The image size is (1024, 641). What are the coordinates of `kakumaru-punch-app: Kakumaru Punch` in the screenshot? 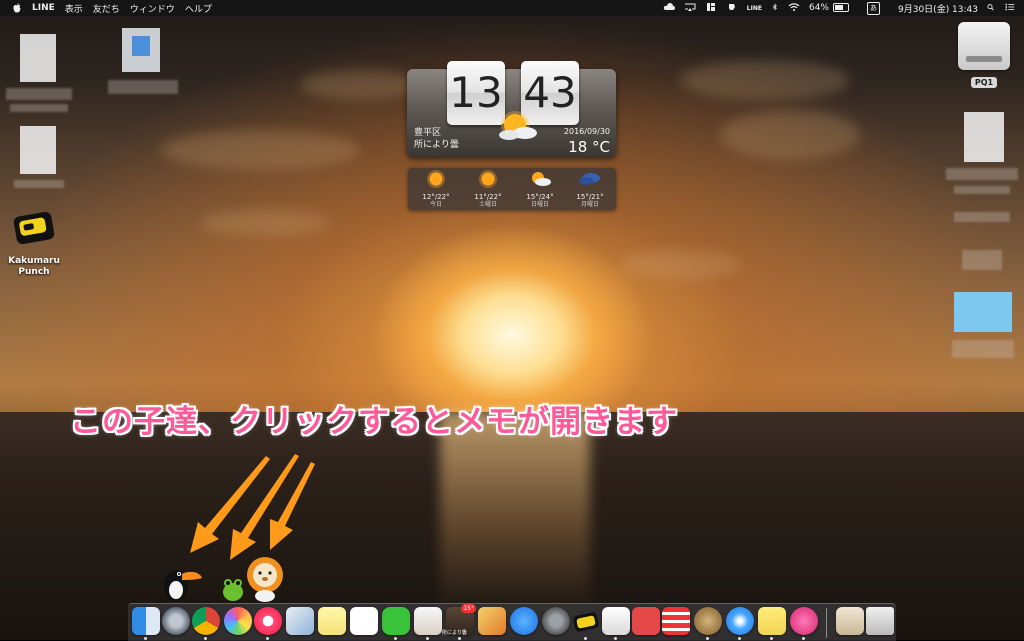 It's located at (34, 244).